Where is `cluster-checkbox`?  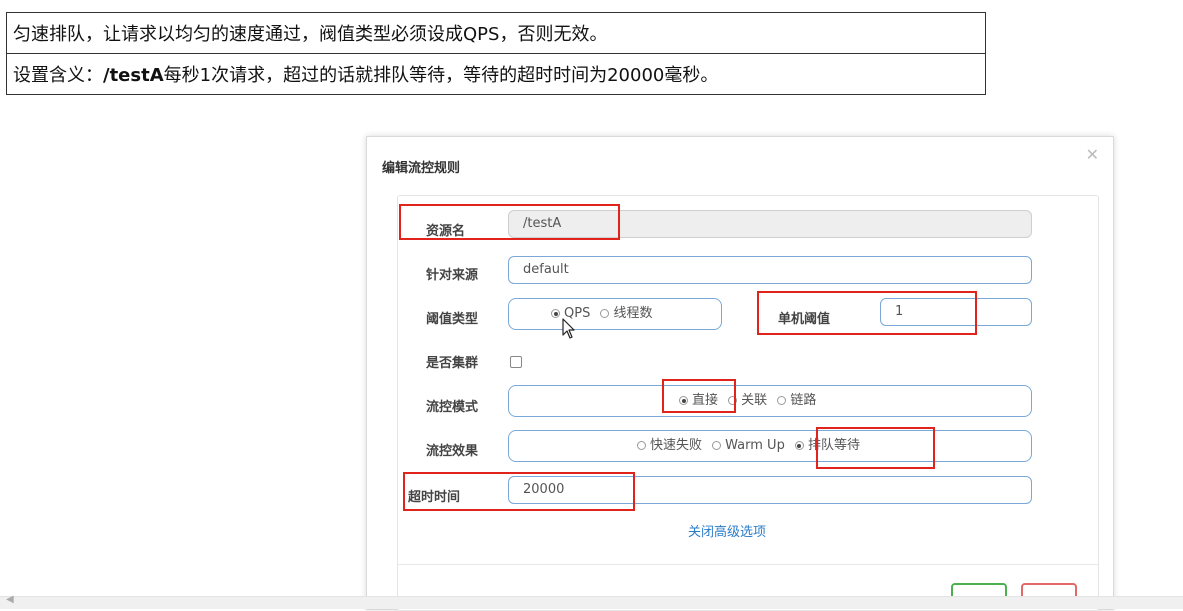
cluster-checkbox is located at coordinates (516, 362).